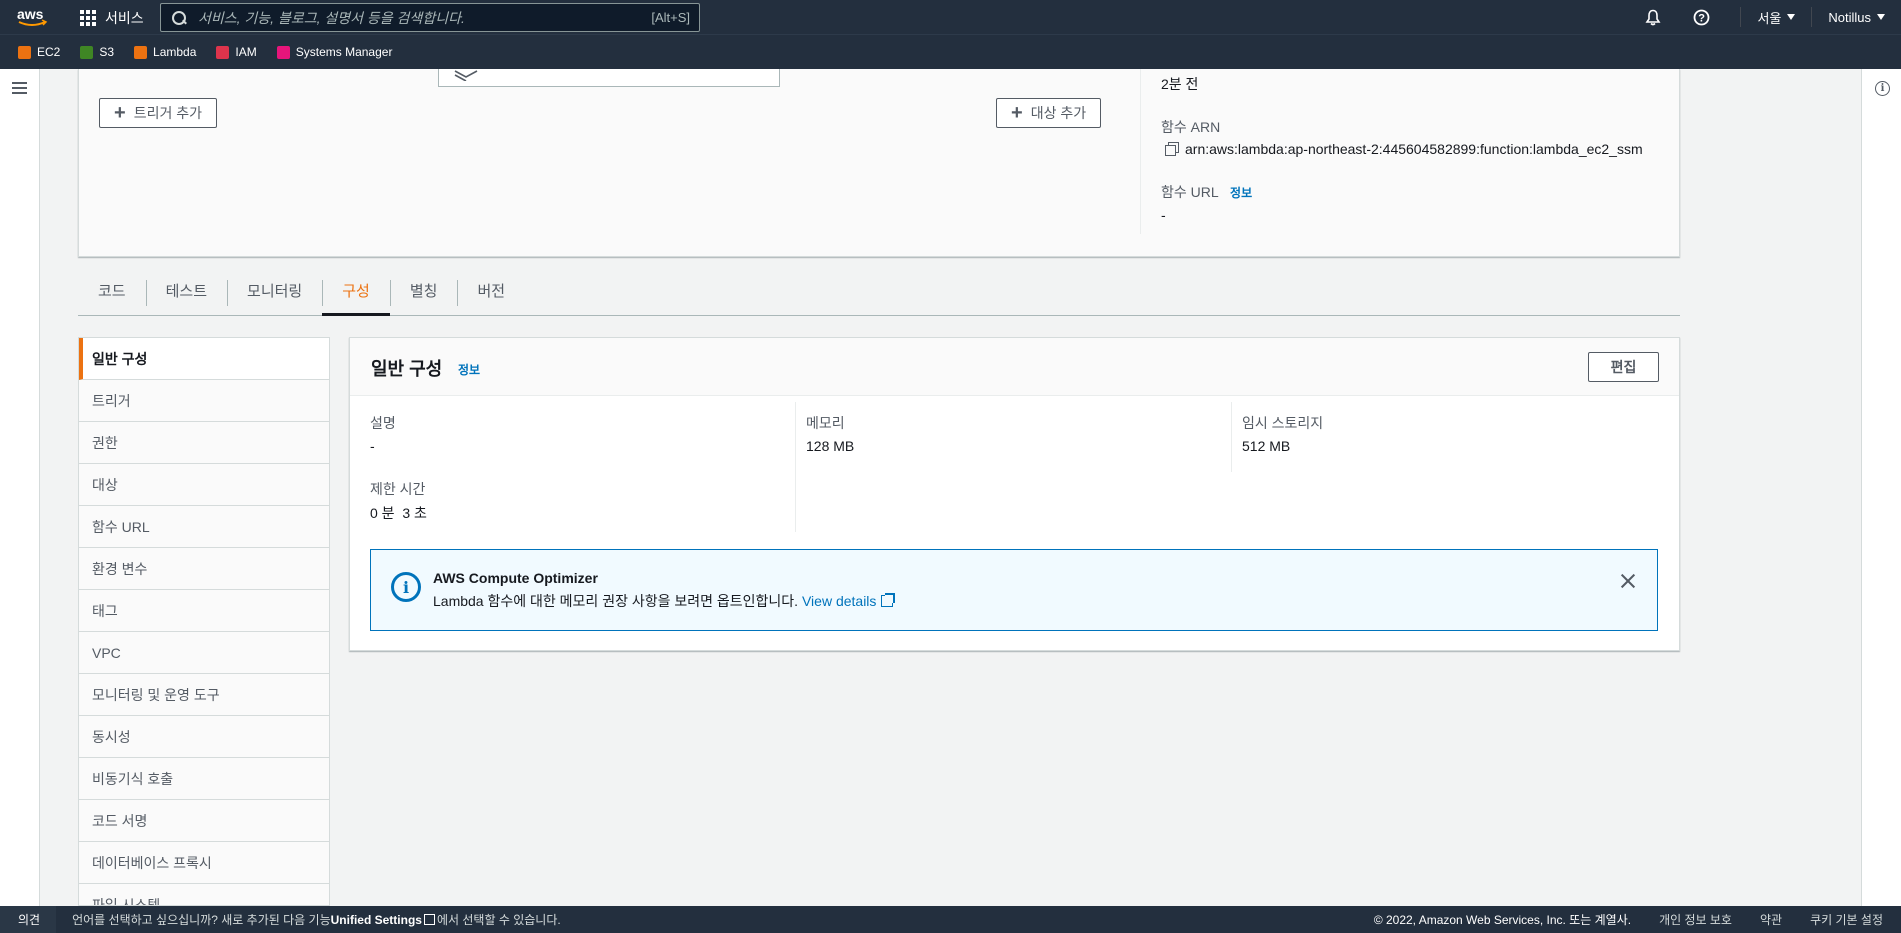 Image resolution: width=1901 pixels, height=933 pixels. What do you see at coordinates (204, 485) in the screenshot?
I see `config-nav-destinations: 대상` at bounding box center [204, 485].